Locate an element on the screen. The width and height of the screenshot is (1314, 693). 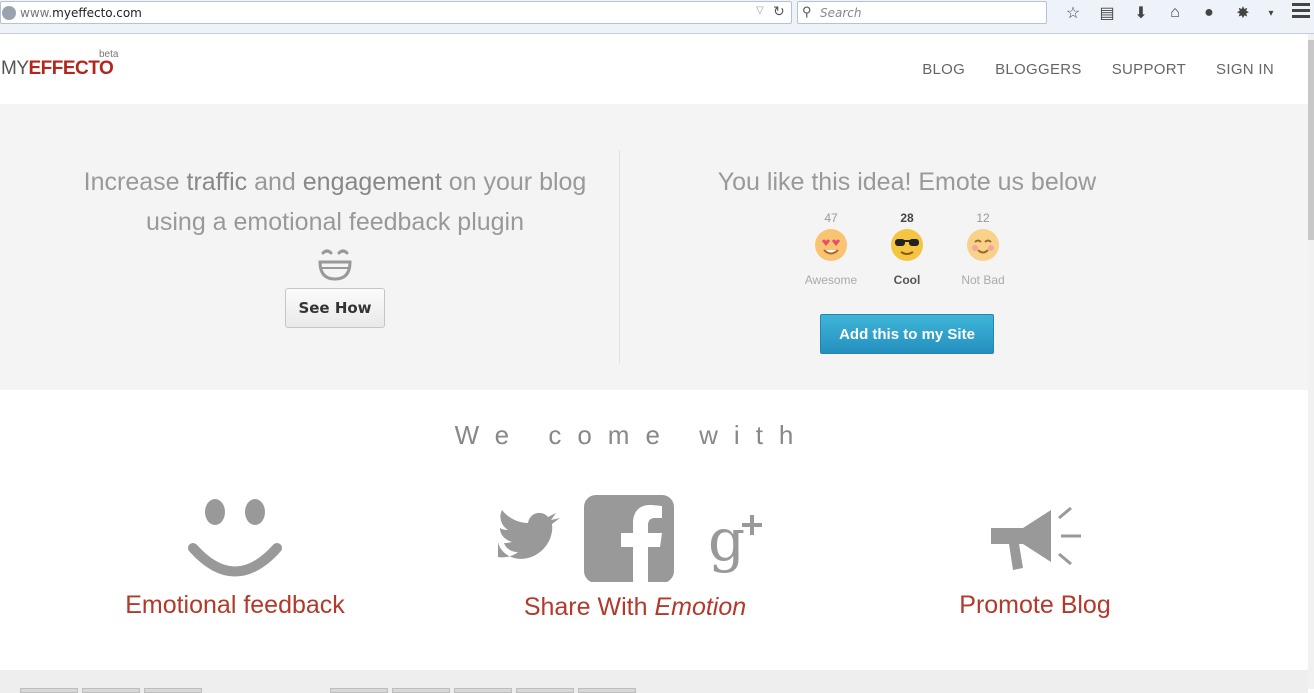
home-icon: ⌂ is located at coordinates (1175, 13).